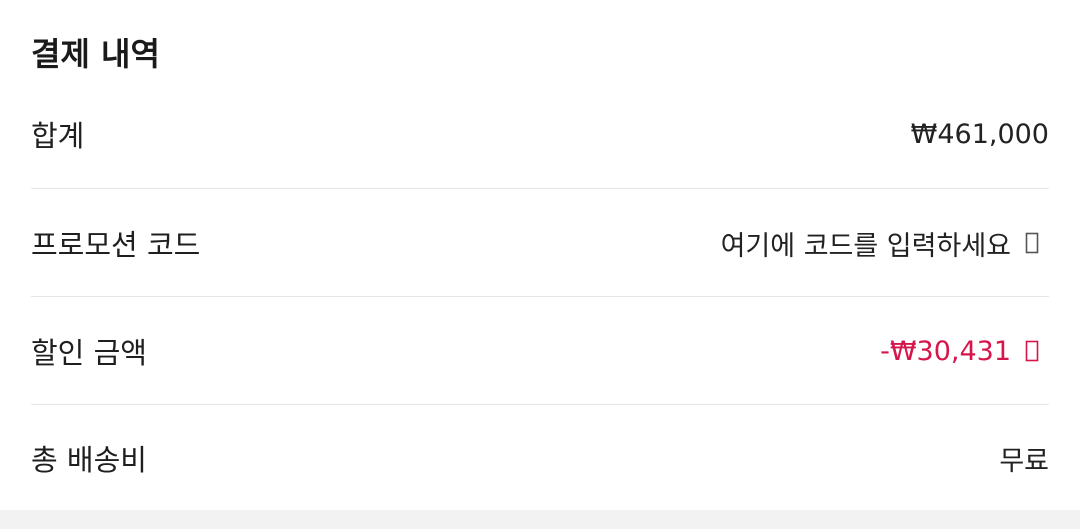 The width and height of the screenshot is (1080, 529). I want to click on subtotal-label: 합계, so click(58, 136).